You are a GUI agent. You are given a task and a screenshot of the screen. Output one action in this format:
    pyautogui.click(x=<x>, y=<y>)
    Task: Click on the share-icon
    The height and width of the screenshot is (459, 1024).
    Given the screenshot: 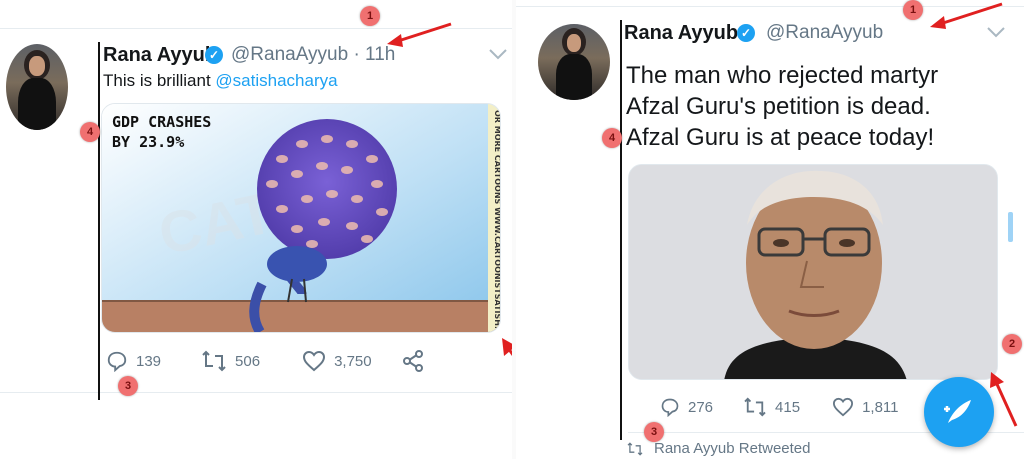 What is the action you would take?
    pyautogui.click(x=412, y=361)
    